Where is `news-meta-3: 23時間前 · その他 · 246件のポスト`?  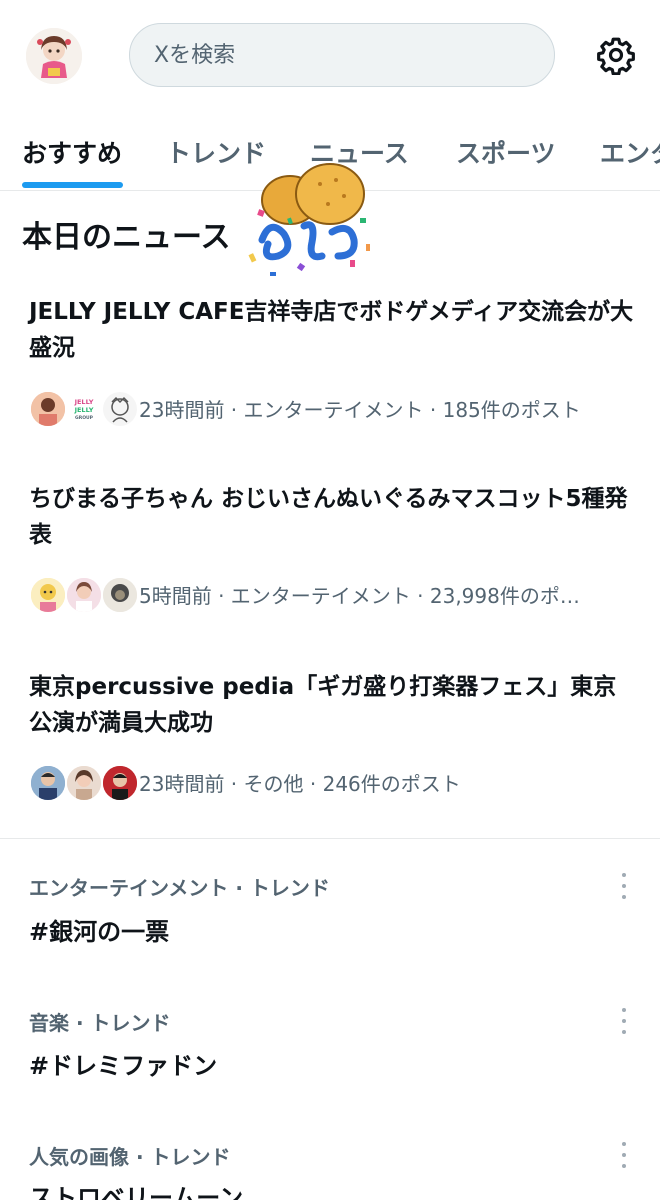 news-meta-3: 23時間前 · その他 · 246件のポスト is located at coordinates (332, 782).